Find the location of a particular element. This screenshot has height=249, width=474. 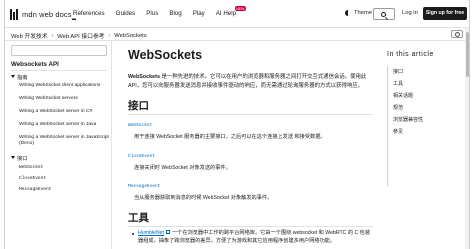

theme-icon is located at coordinates (348, 13).